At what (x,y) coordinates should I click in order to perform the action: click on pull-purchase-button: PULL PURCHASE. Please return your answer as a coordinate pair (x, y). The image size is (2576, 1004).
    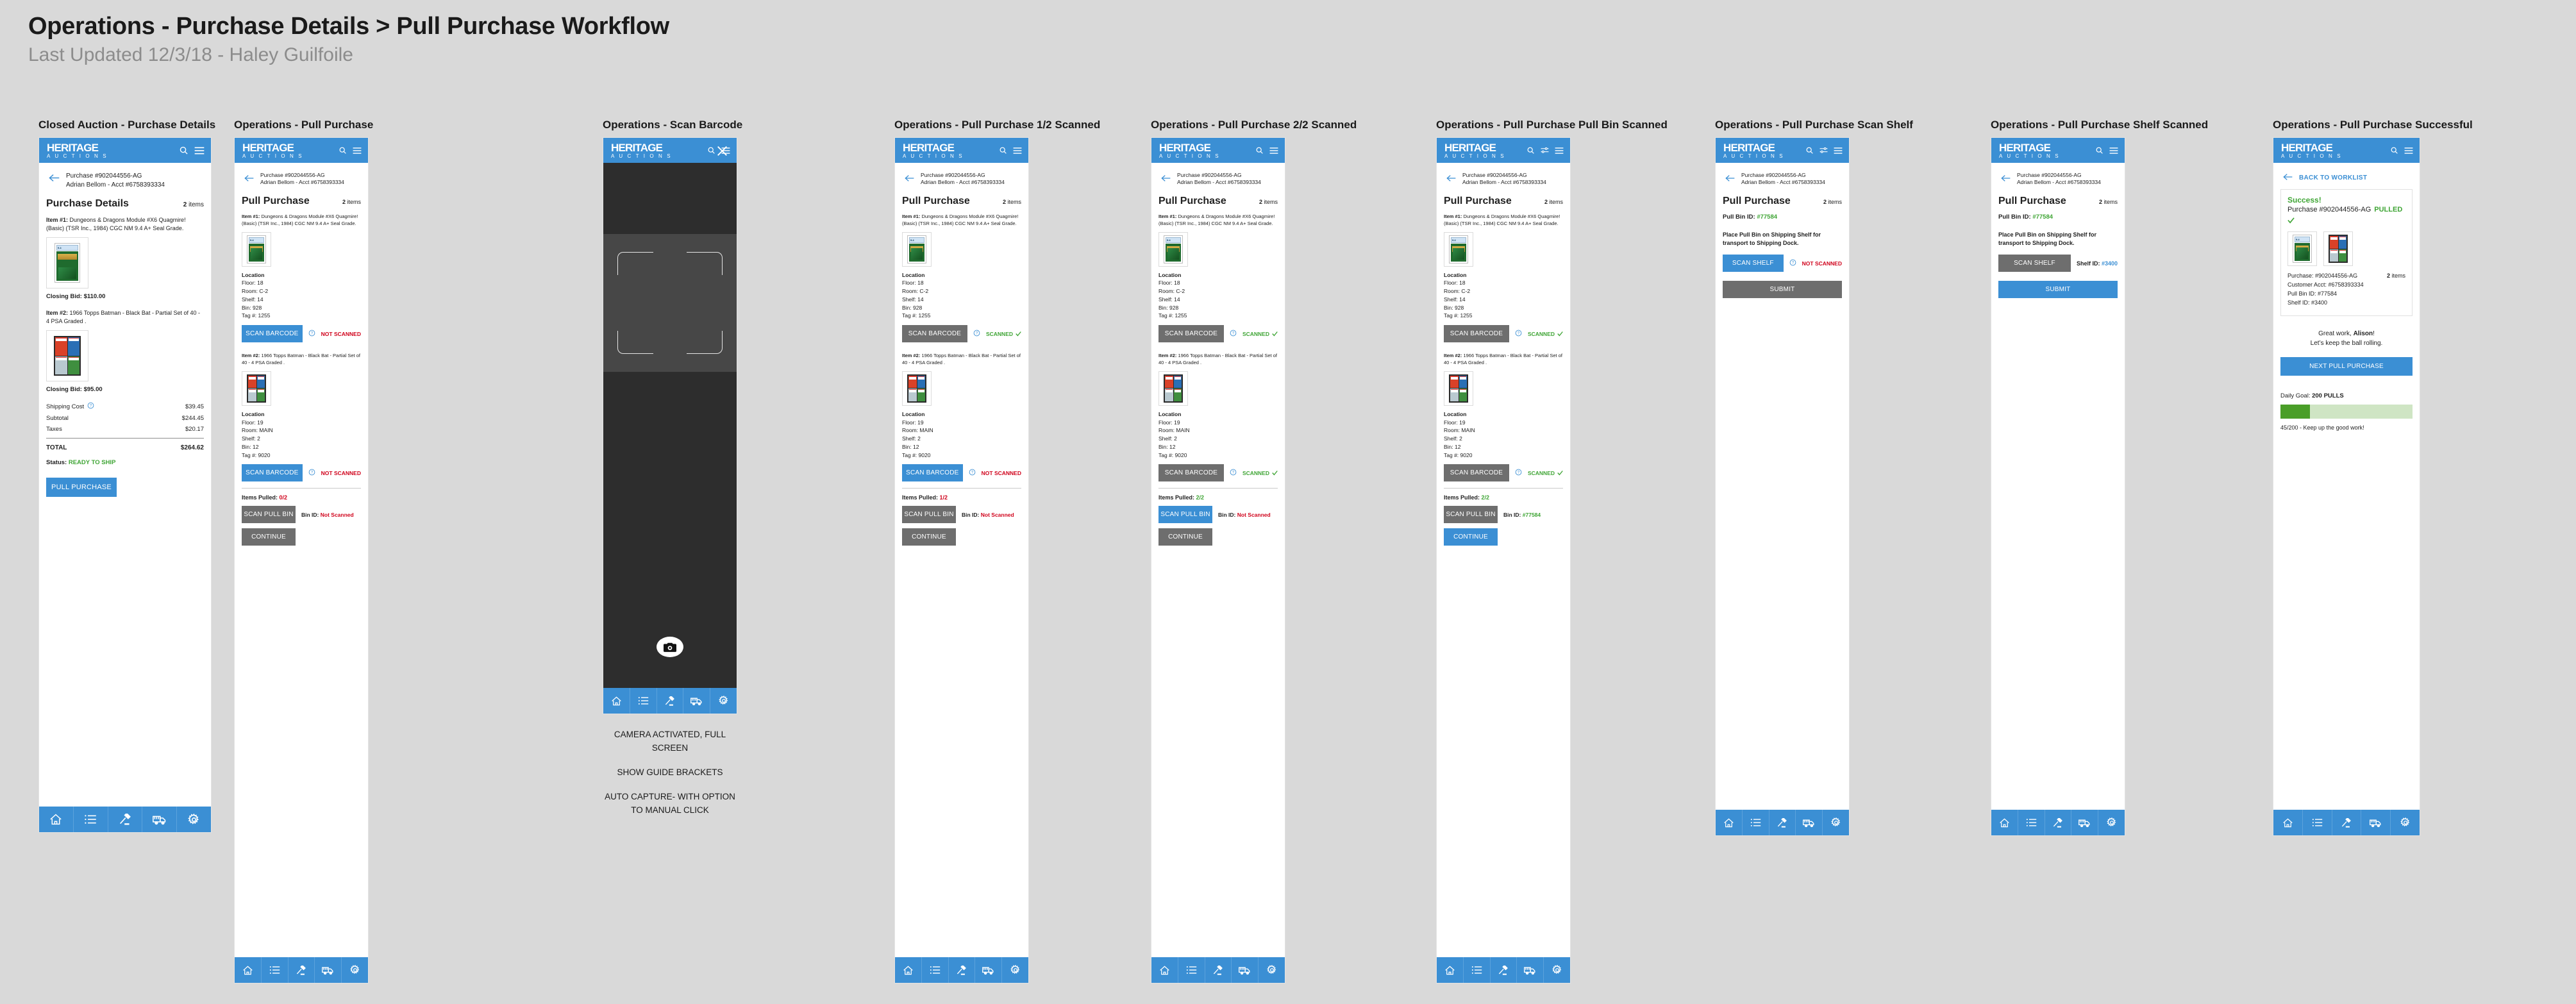
    Looking at the image, I should click on (81, 488).